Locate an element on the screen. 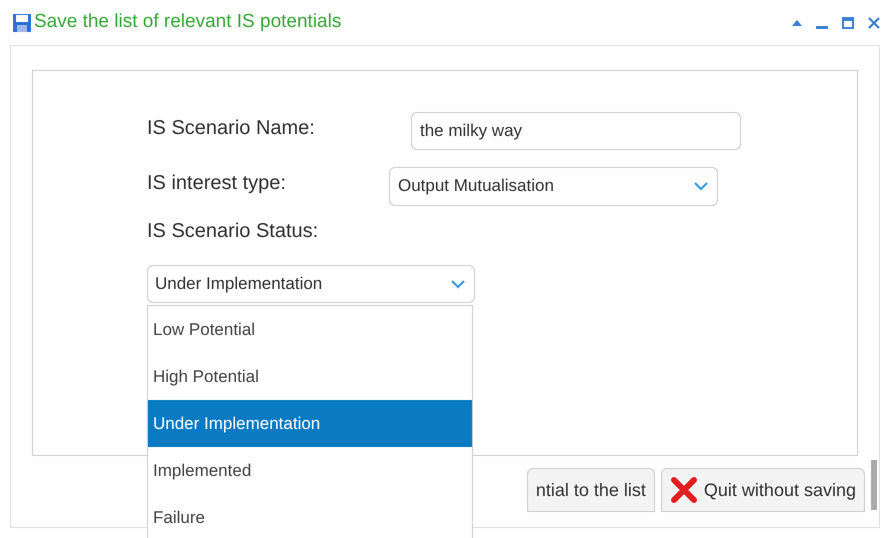 The image size is (890, 538). dropdown-option: Implemented is located at coordinates (310, 470).